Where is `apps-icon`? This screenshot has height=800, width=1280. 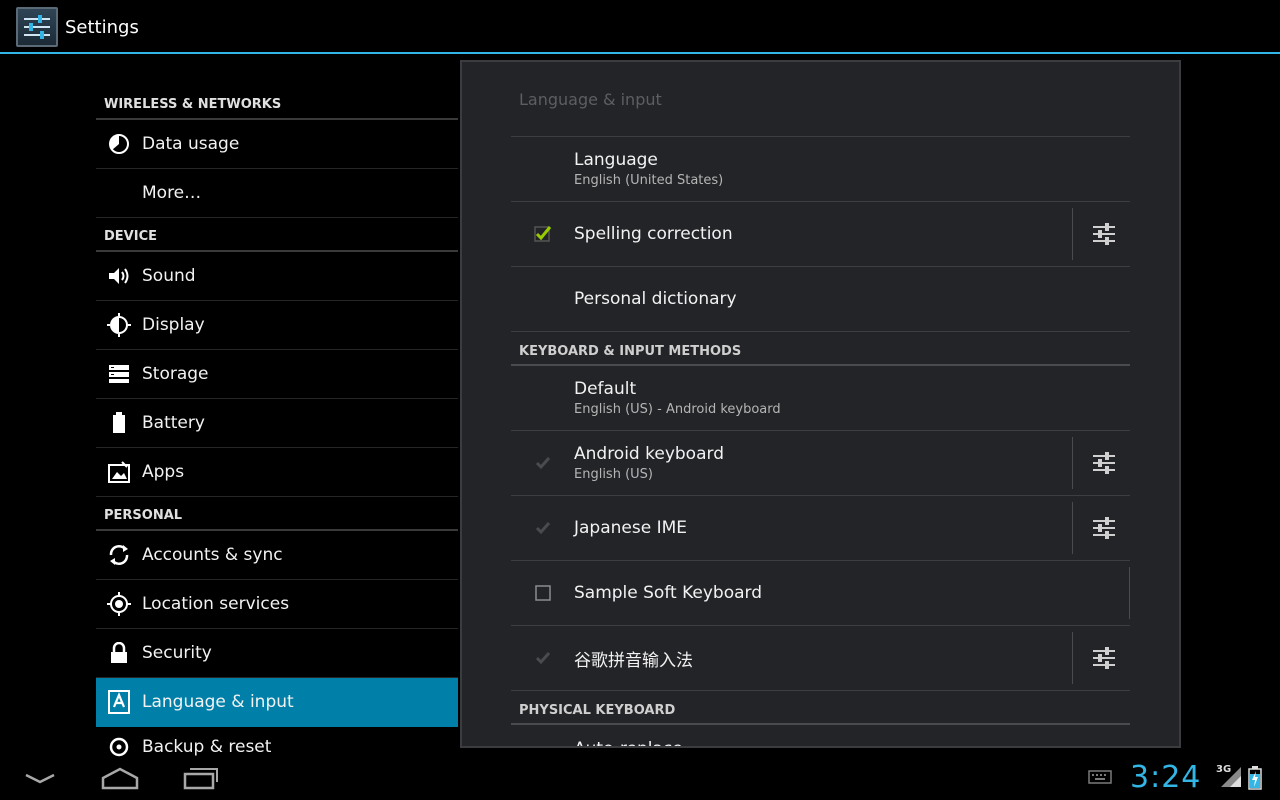
apps-icon is located at coordinates (119, 472).